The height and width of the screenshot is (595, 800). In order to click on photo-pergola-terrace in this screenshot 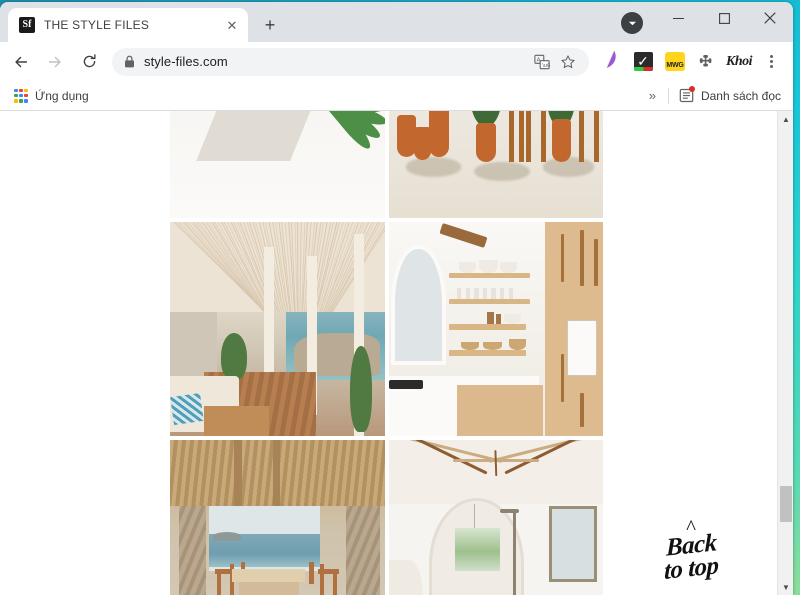, I will do `click(277, 328)`.